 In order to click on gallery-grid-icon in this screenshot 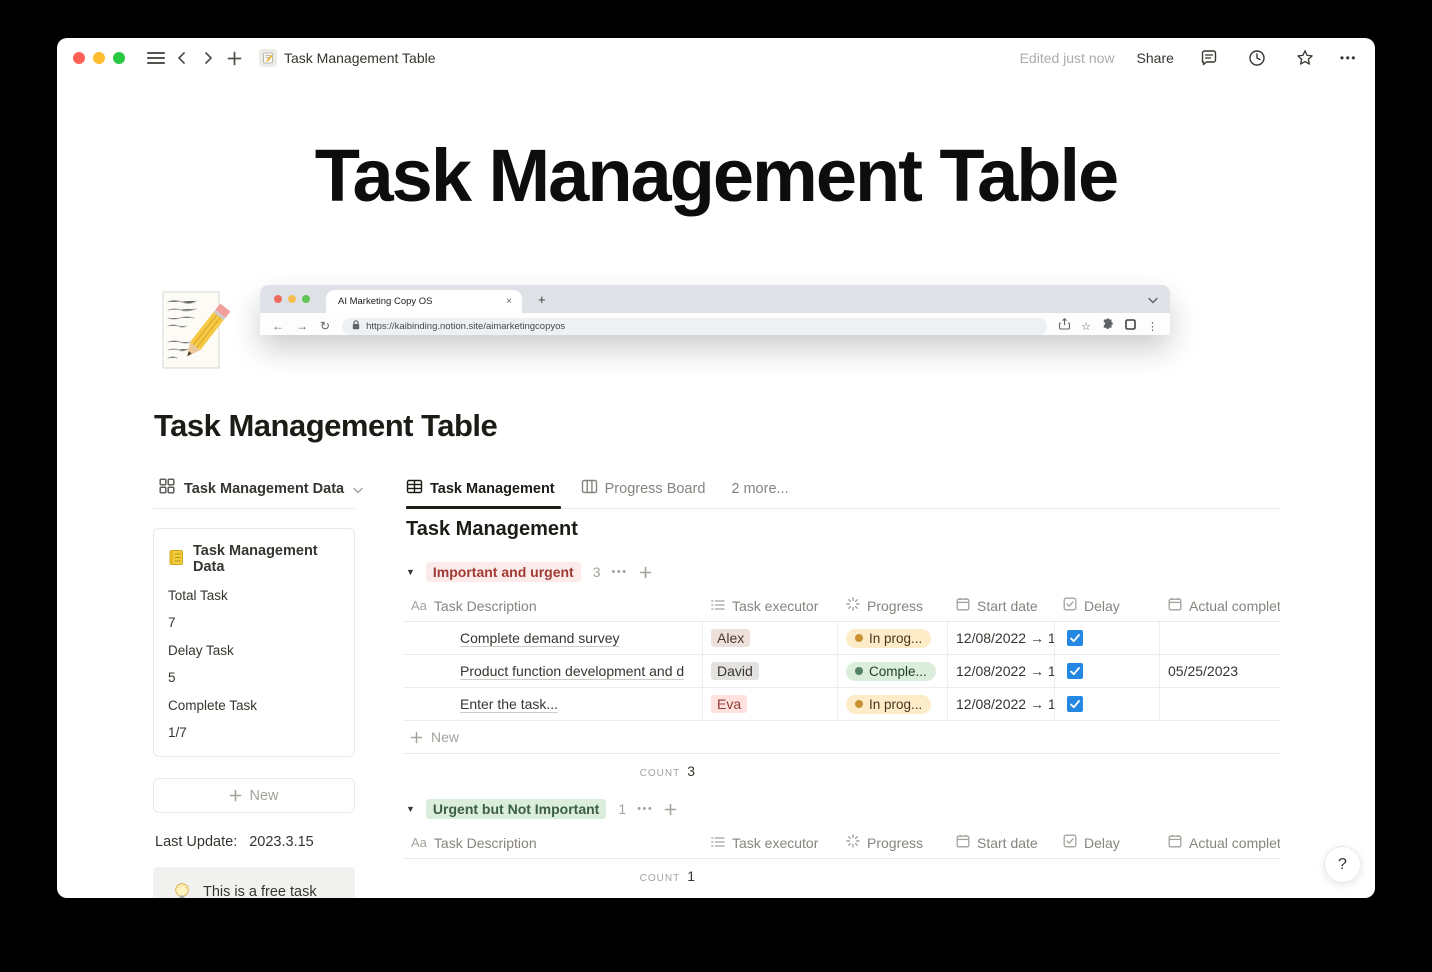, I will do `click(167, 488)`.